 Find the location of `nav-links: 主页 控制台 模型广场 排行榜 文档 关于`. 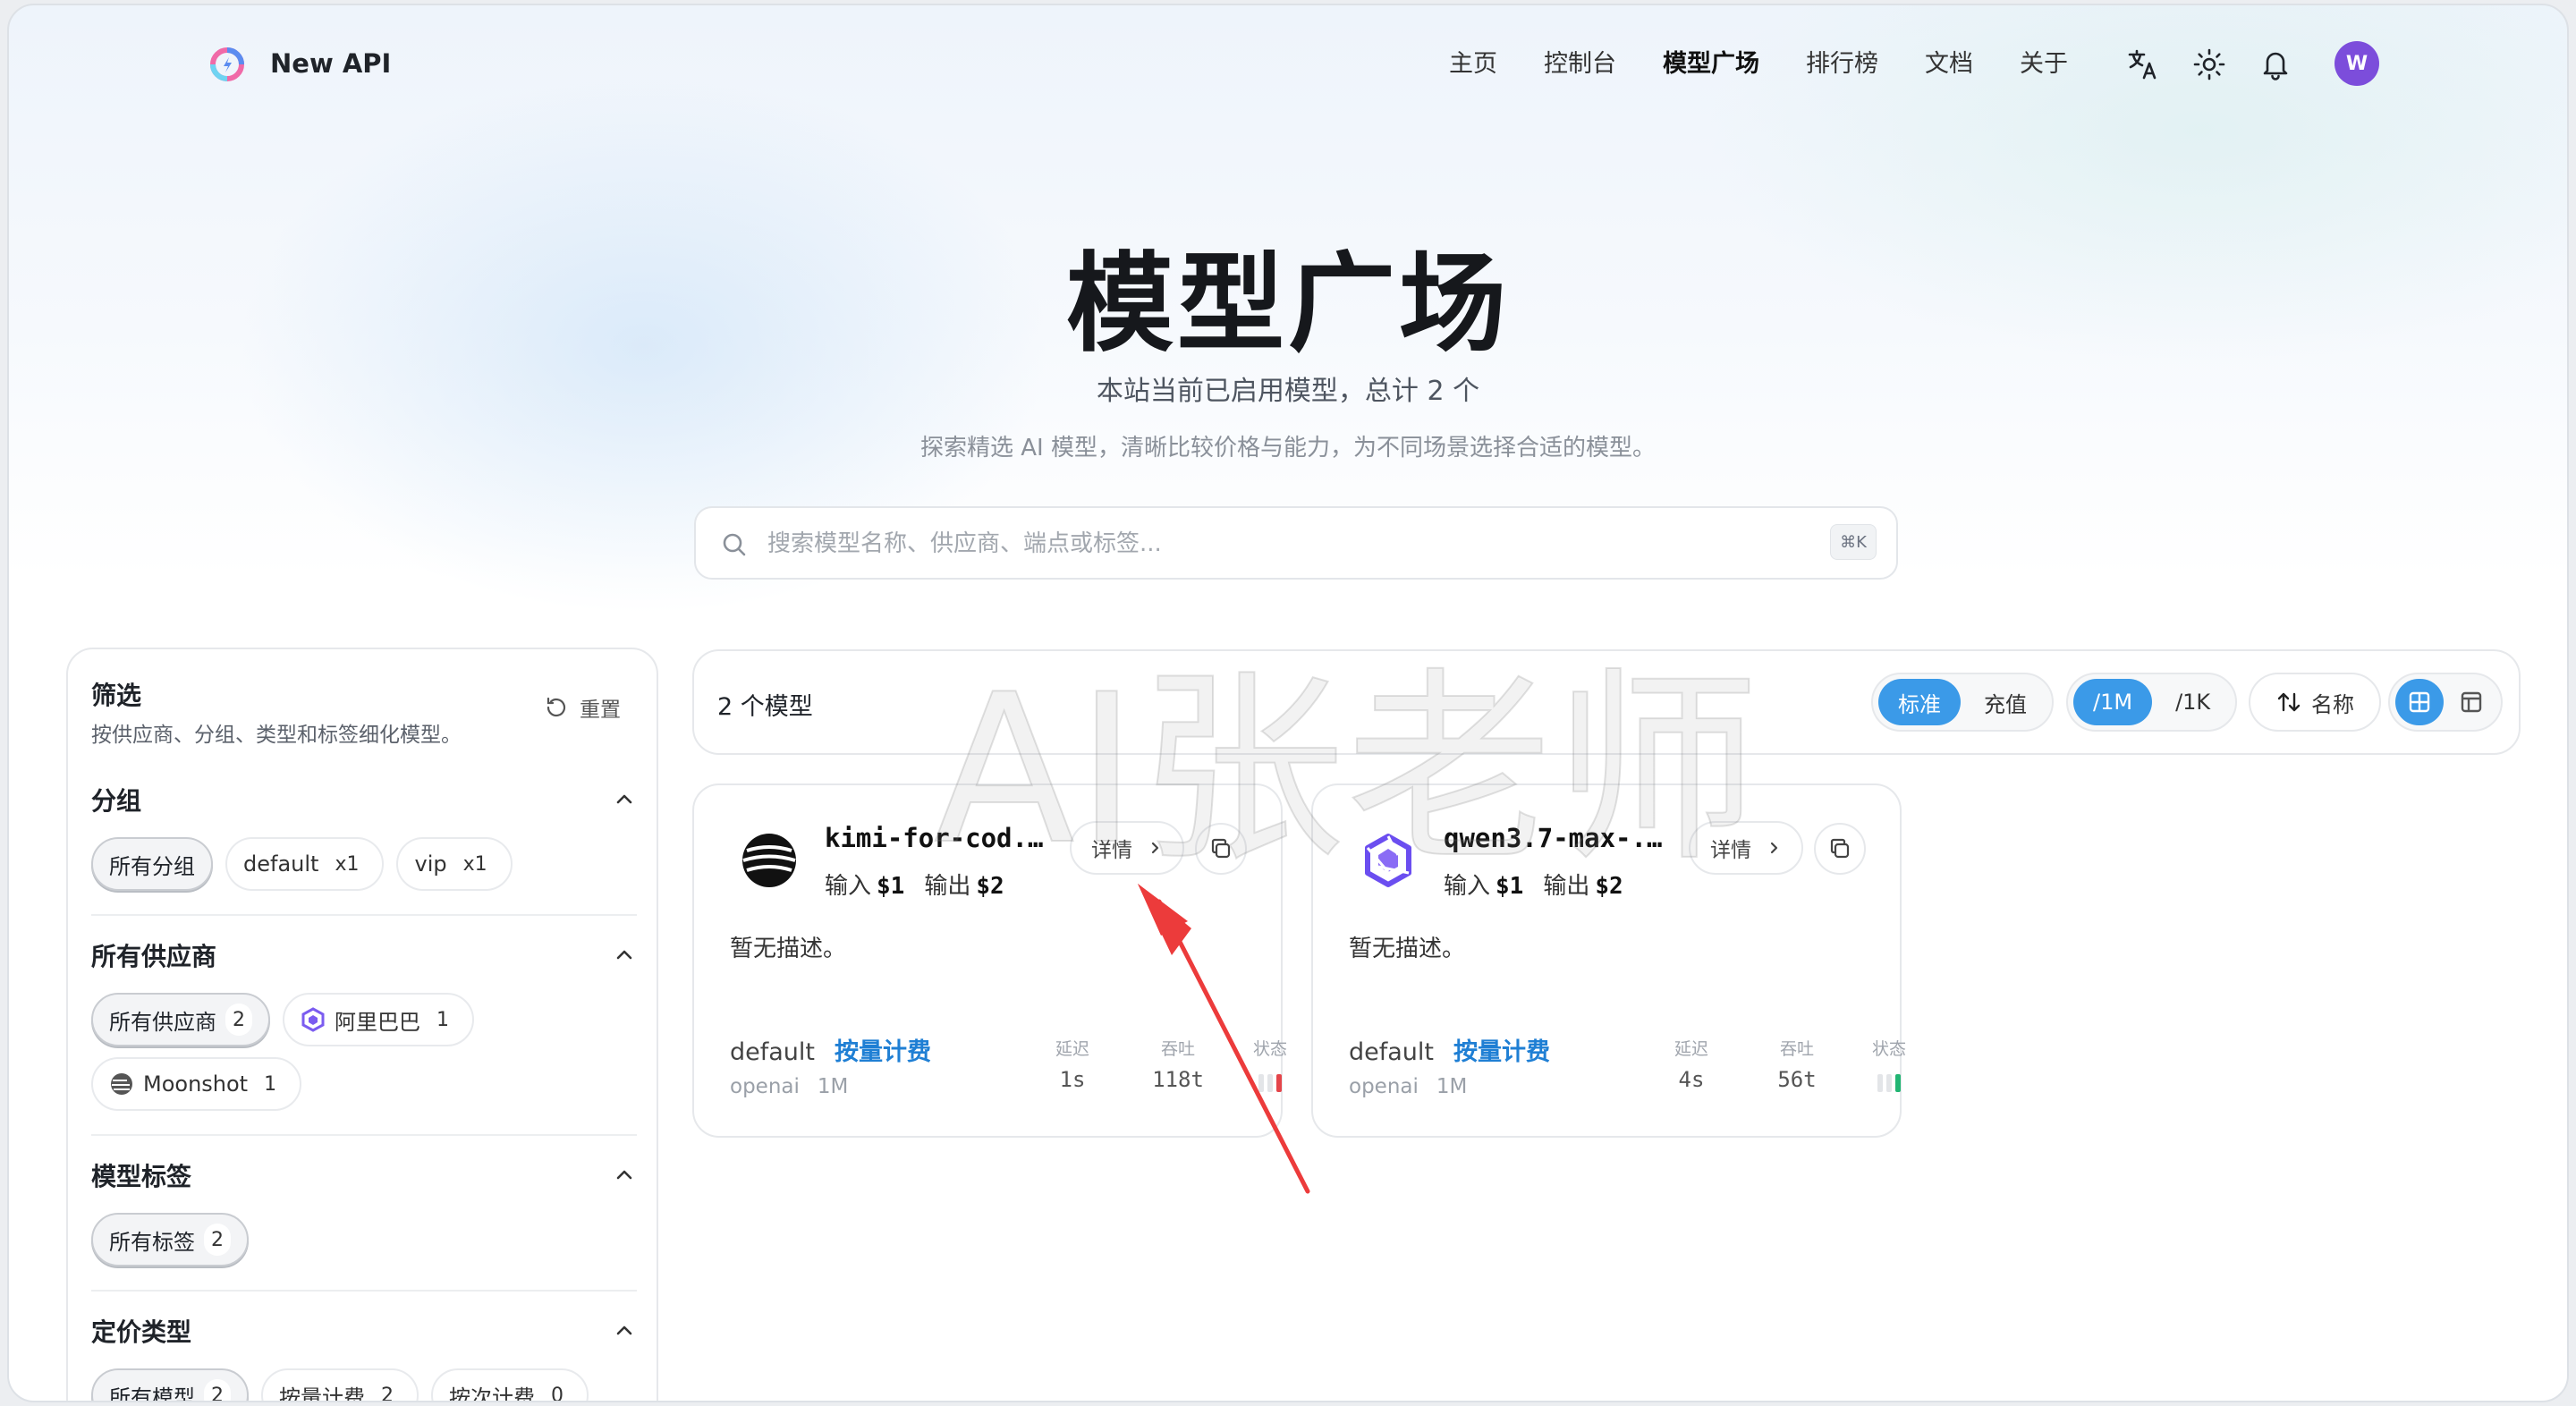

nav-links: 主页 控制台 模型广场 排行榜 文档 关于 is located at coordinates (1781, 64).